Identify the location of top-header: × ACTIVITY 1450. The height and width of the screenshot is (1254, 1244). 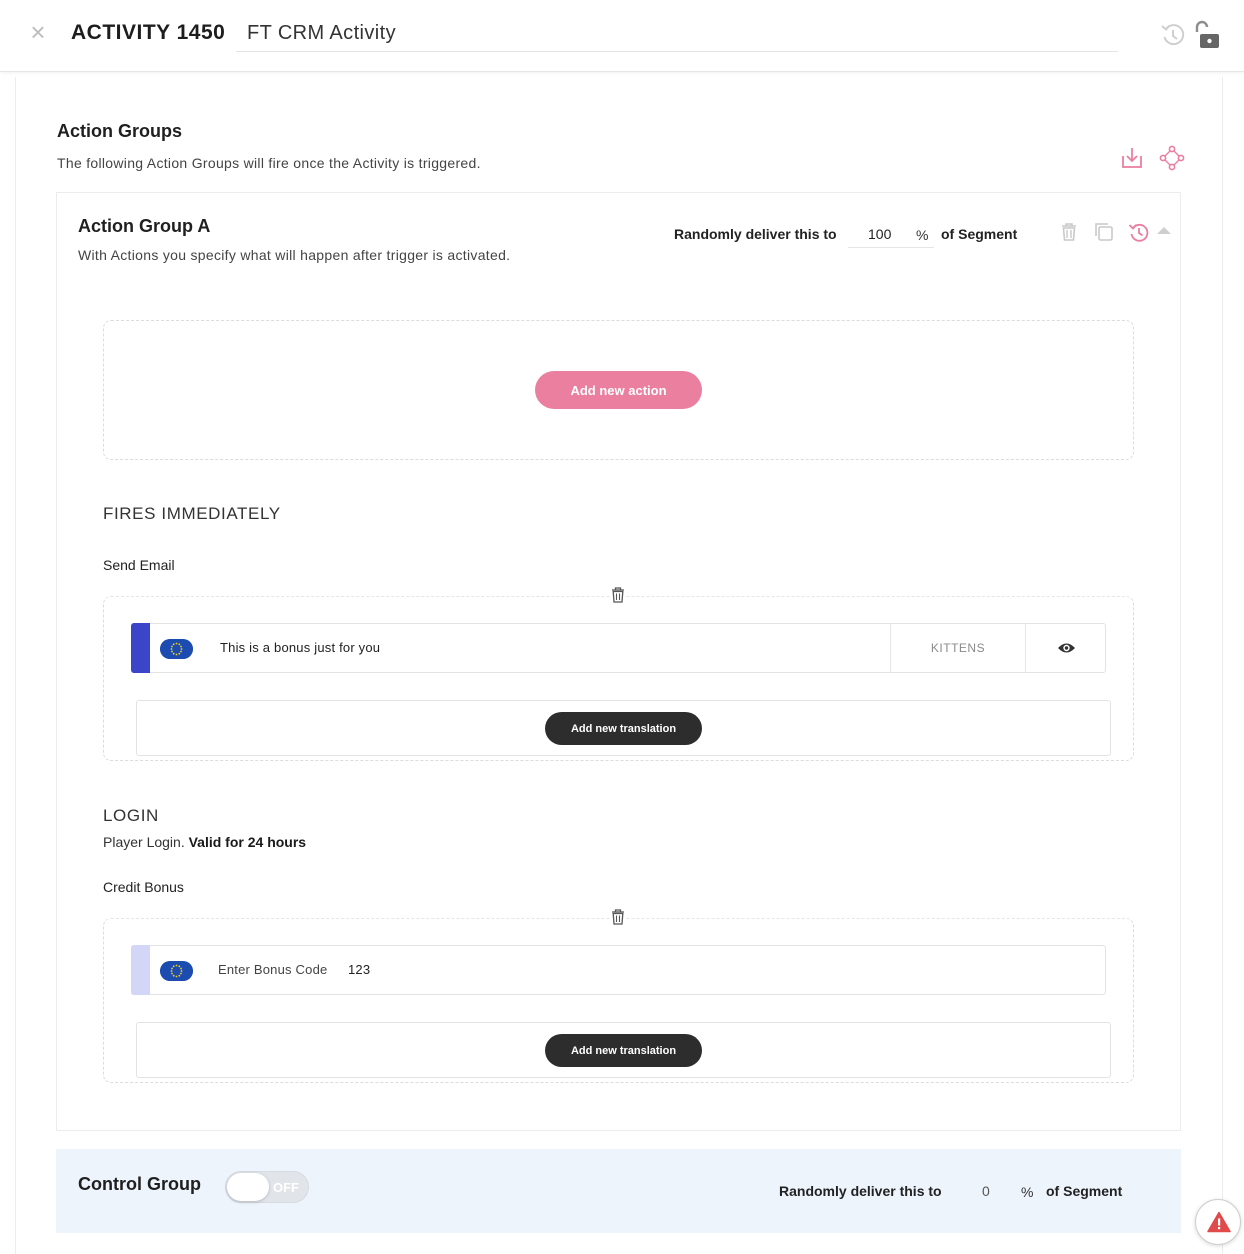
(622, 36).